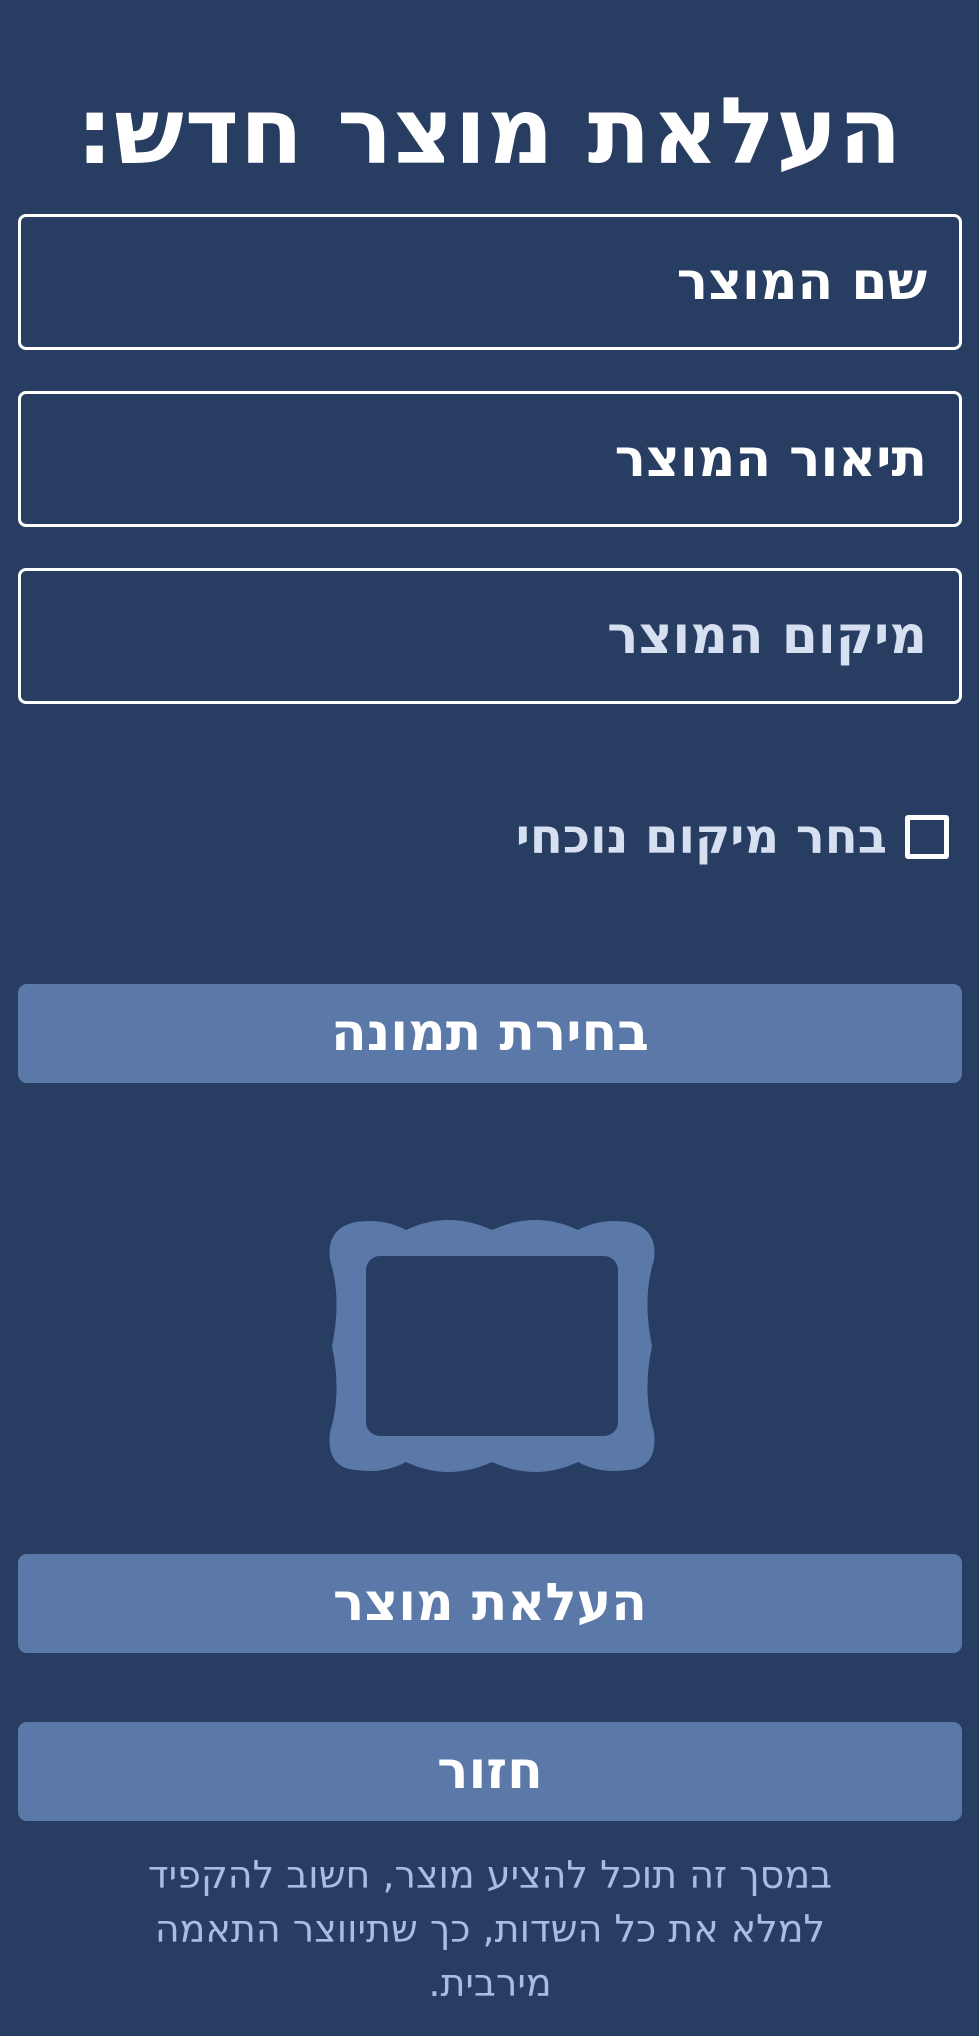 Image resolution: width=979 pixels, height=2036 pixels. What do you see at coordinates (927, 837) in the screenshot?
I see `current-location-checkbox` at bounding box center [927, 837].